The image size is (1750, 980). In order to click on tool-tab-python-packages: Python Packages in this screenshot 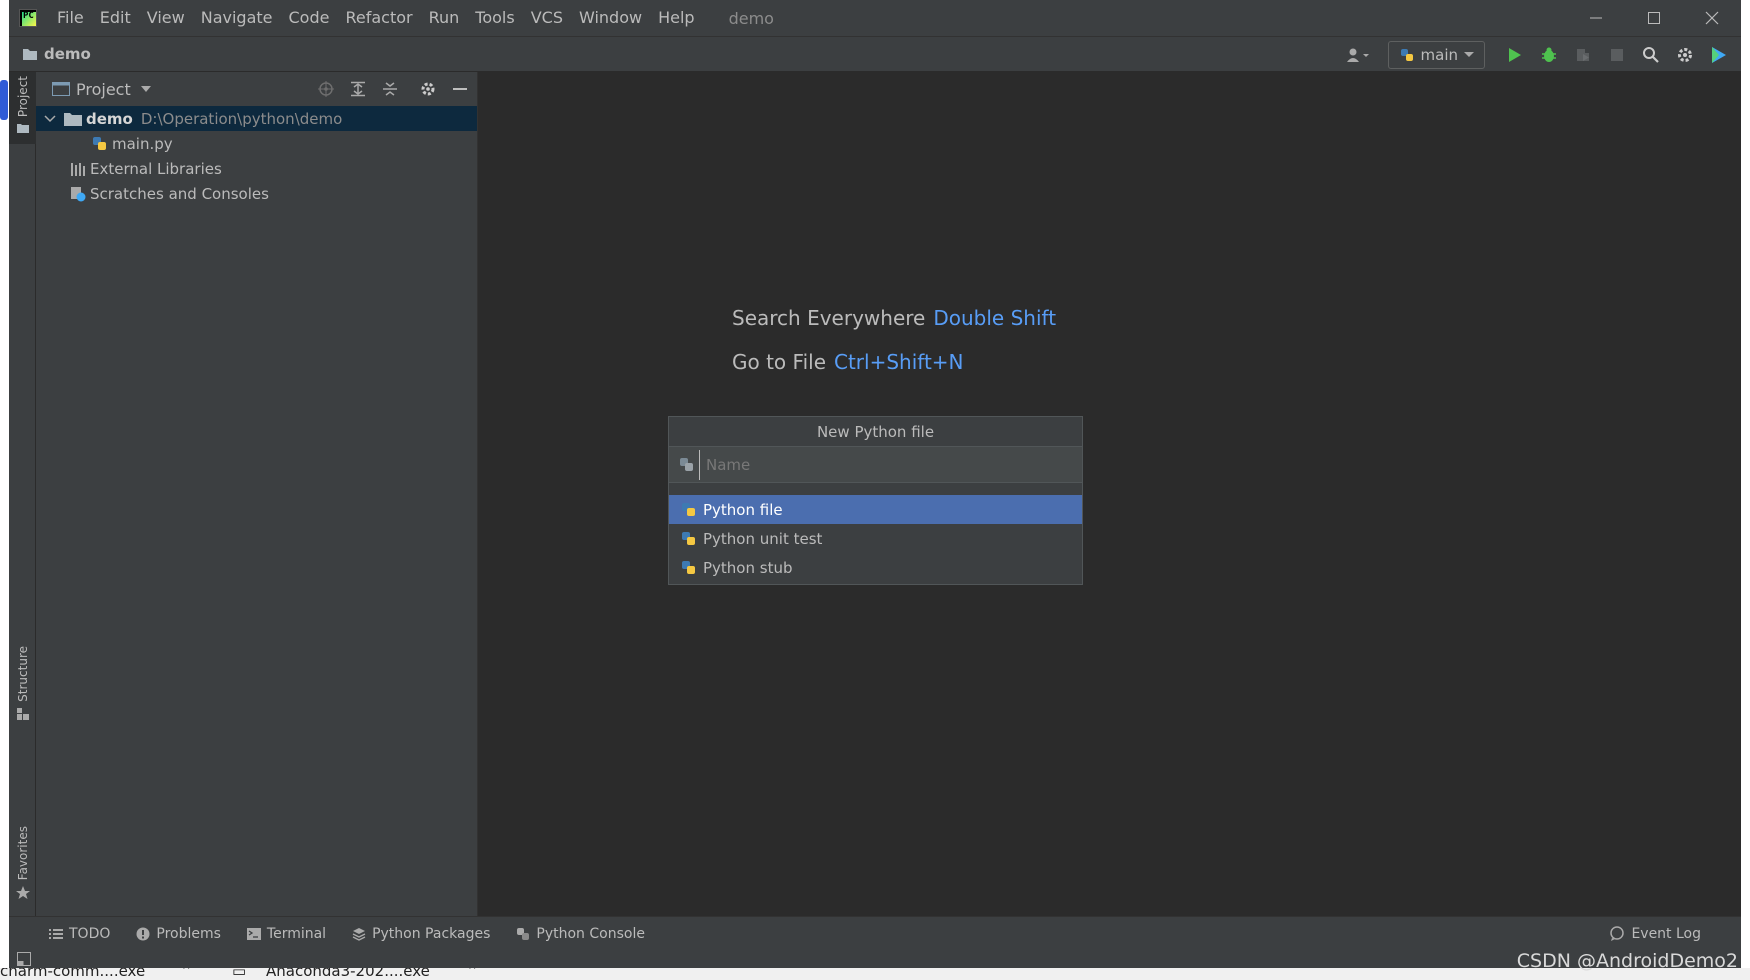, I will do `click(421, 934)`.